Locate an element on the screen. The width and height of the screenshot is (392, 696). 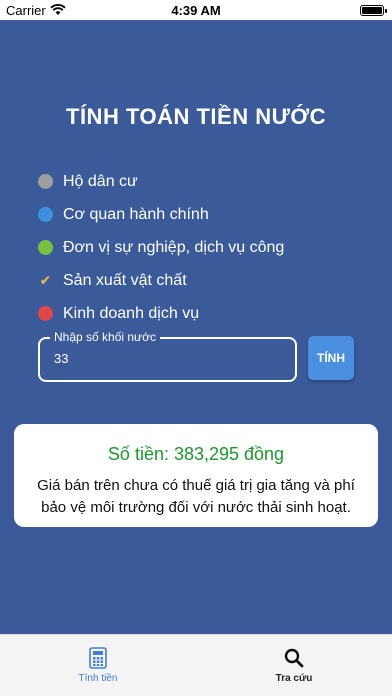
tab-lookup-label: Tra cứu is located at coordinates (294, 678).